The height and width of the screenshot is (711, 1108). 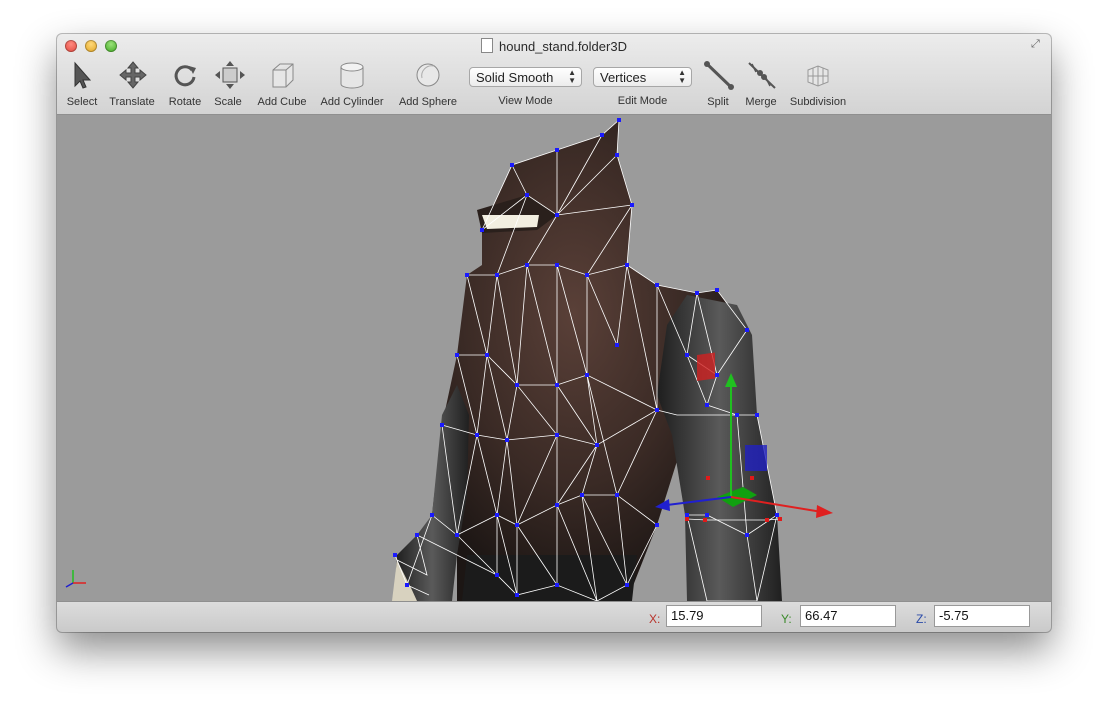 I want to click on translate-tool-button: Translate, so click(x=132, y=85).